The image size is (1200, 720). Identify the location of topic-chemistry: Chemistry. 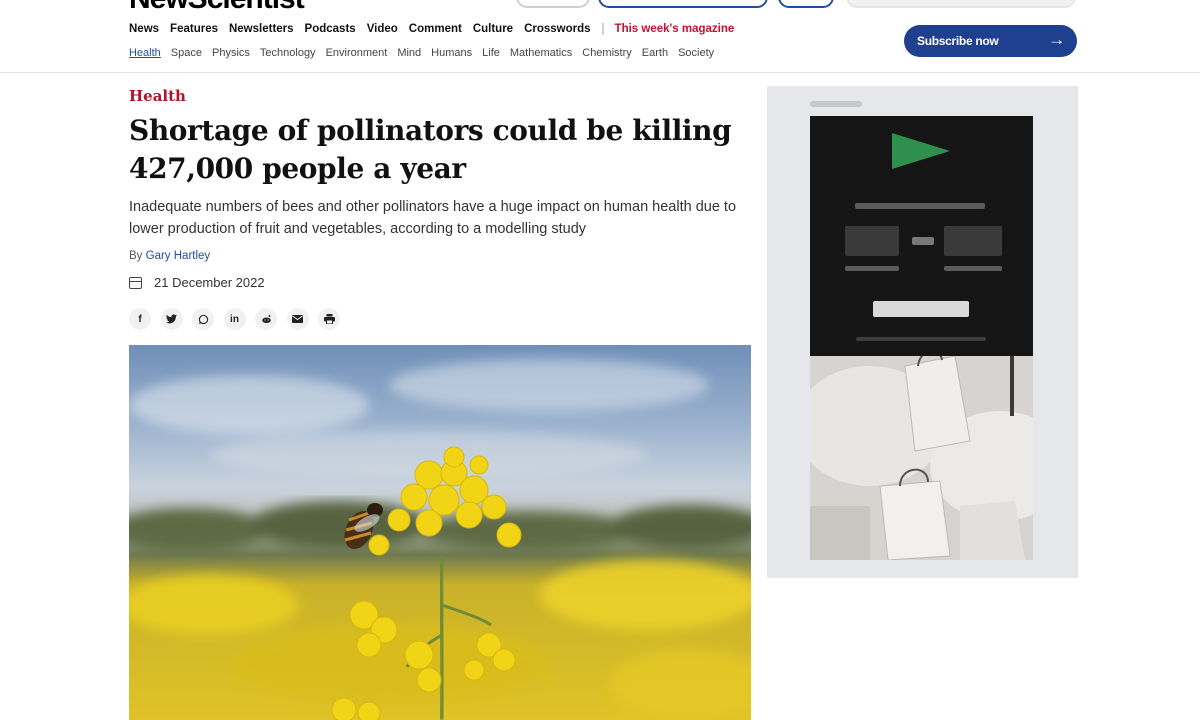
(607, 53).